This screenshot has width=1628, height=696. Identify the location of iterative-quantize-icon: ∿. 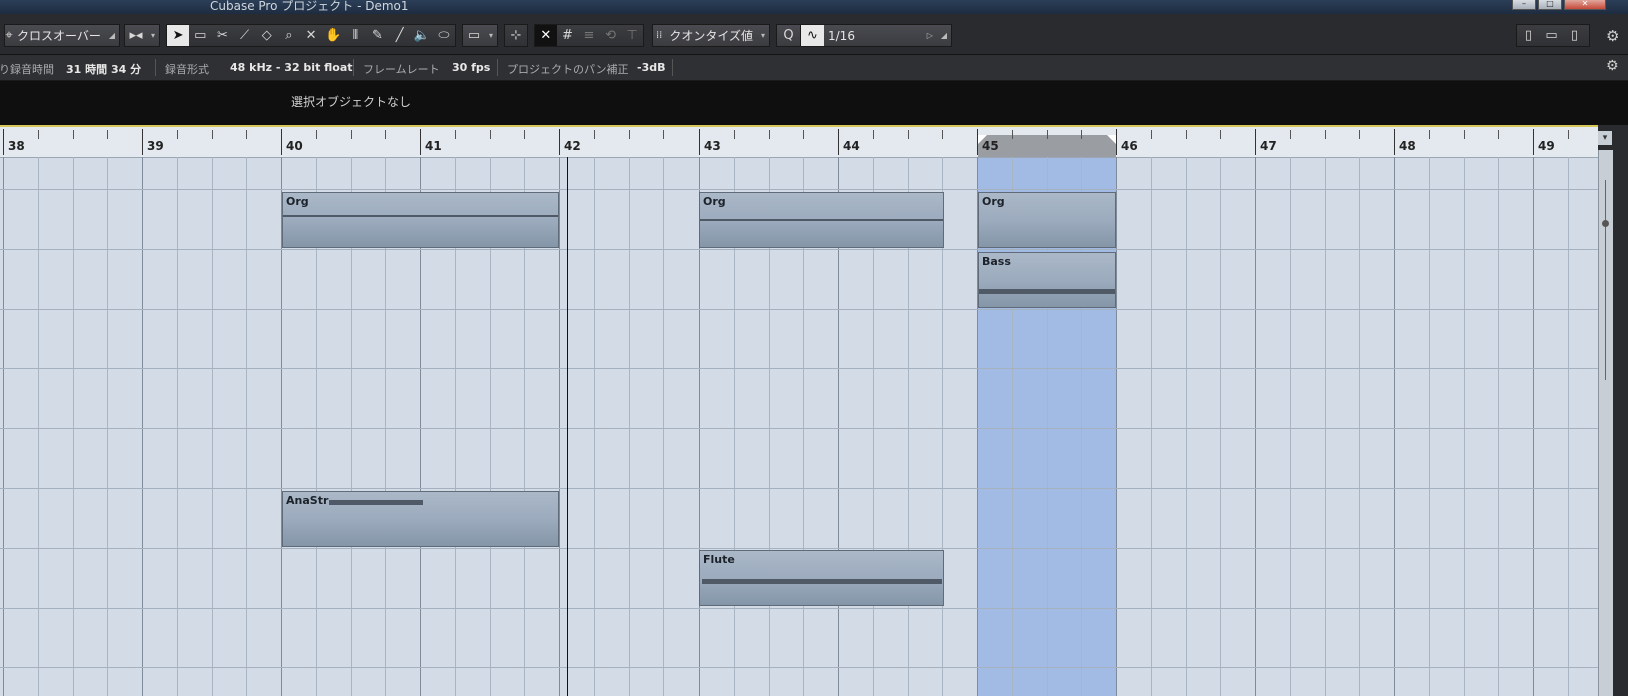
(812, 35).